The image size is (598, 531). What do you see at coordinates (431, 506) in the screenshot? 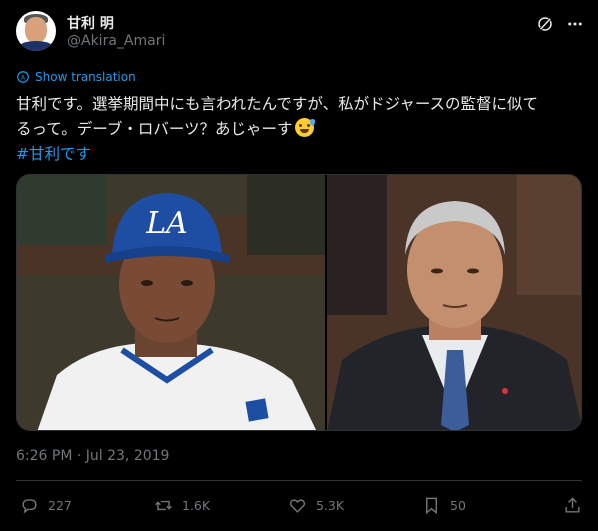
I see `bookmark-icon` at bounding box center [431, 506].